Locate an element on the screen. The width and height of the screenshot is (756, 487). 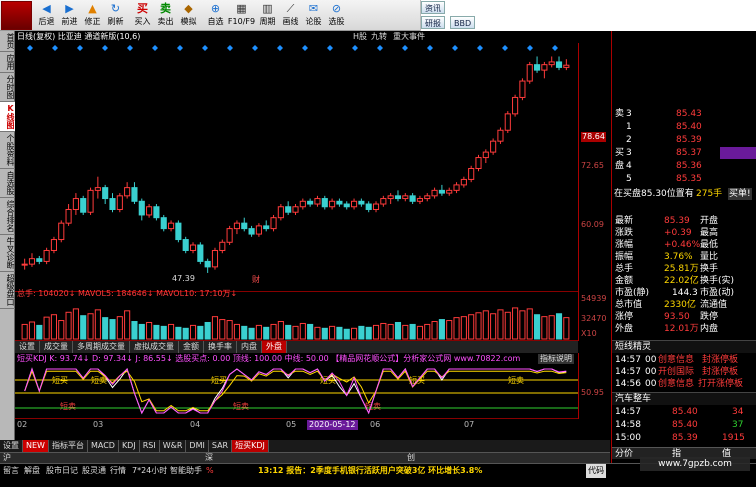
order-volume-bar is located at coordinates (738, 153).